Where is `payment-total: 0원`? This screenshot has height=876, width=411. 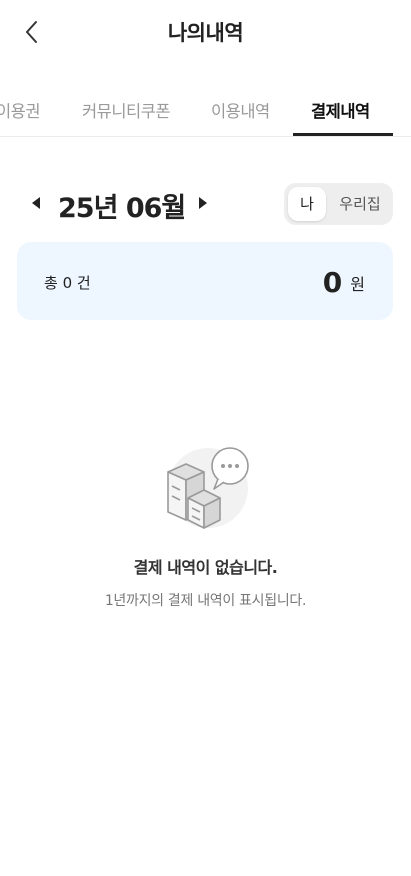
payment-total: 0원 is located at coordinates (344, 282).